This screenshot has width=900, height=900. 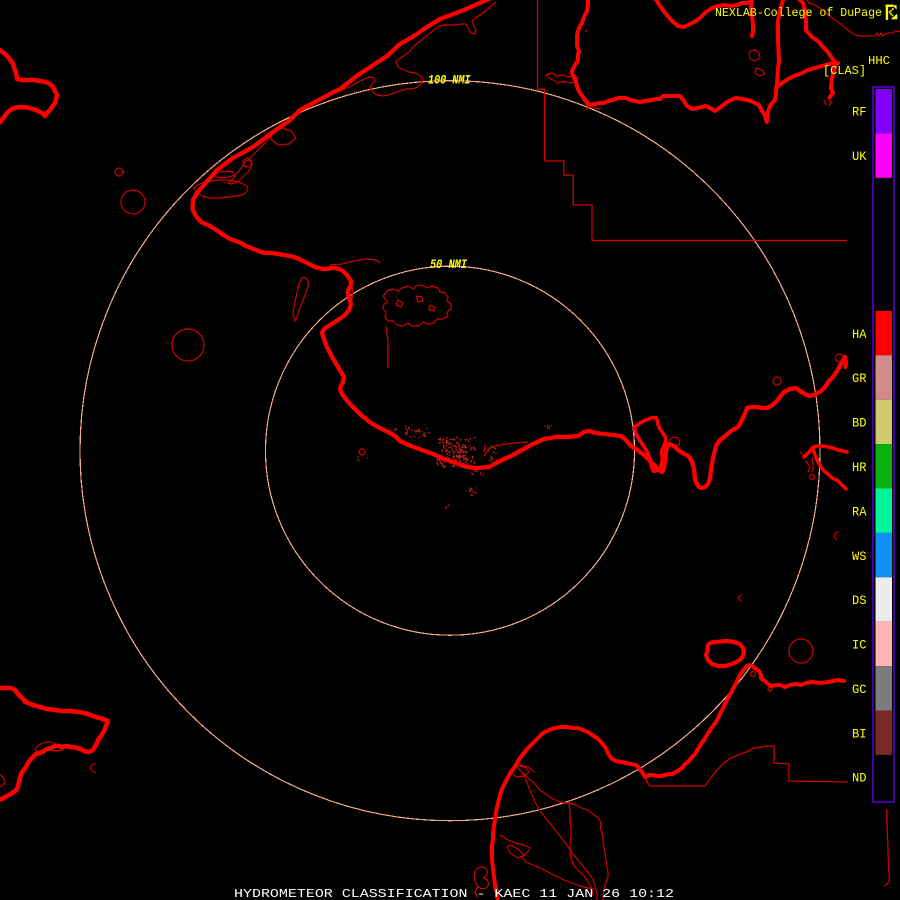 What do you see at coordinates (859, 601) in the screenshot?
I see `svg-text: DS` at bounding box center [859, 601].